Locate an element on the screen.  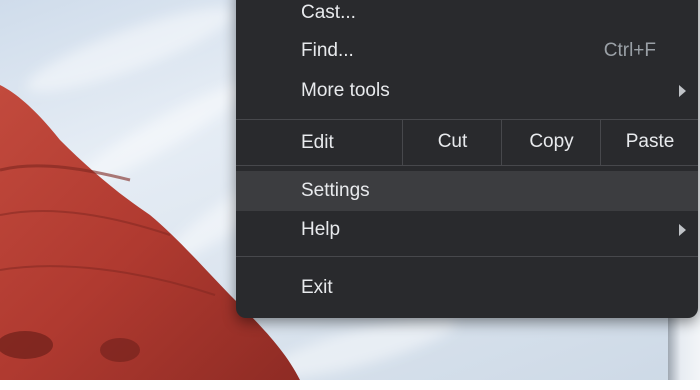
cut-button: Cut is located at coordinates (452, 142).